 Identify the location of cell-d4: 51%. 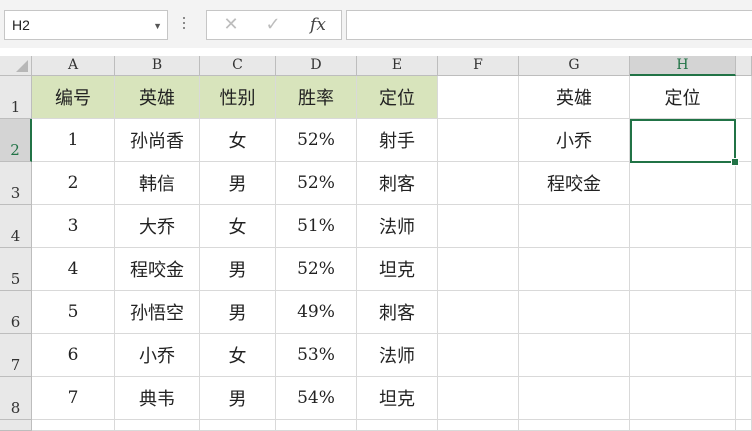
(316, 226).